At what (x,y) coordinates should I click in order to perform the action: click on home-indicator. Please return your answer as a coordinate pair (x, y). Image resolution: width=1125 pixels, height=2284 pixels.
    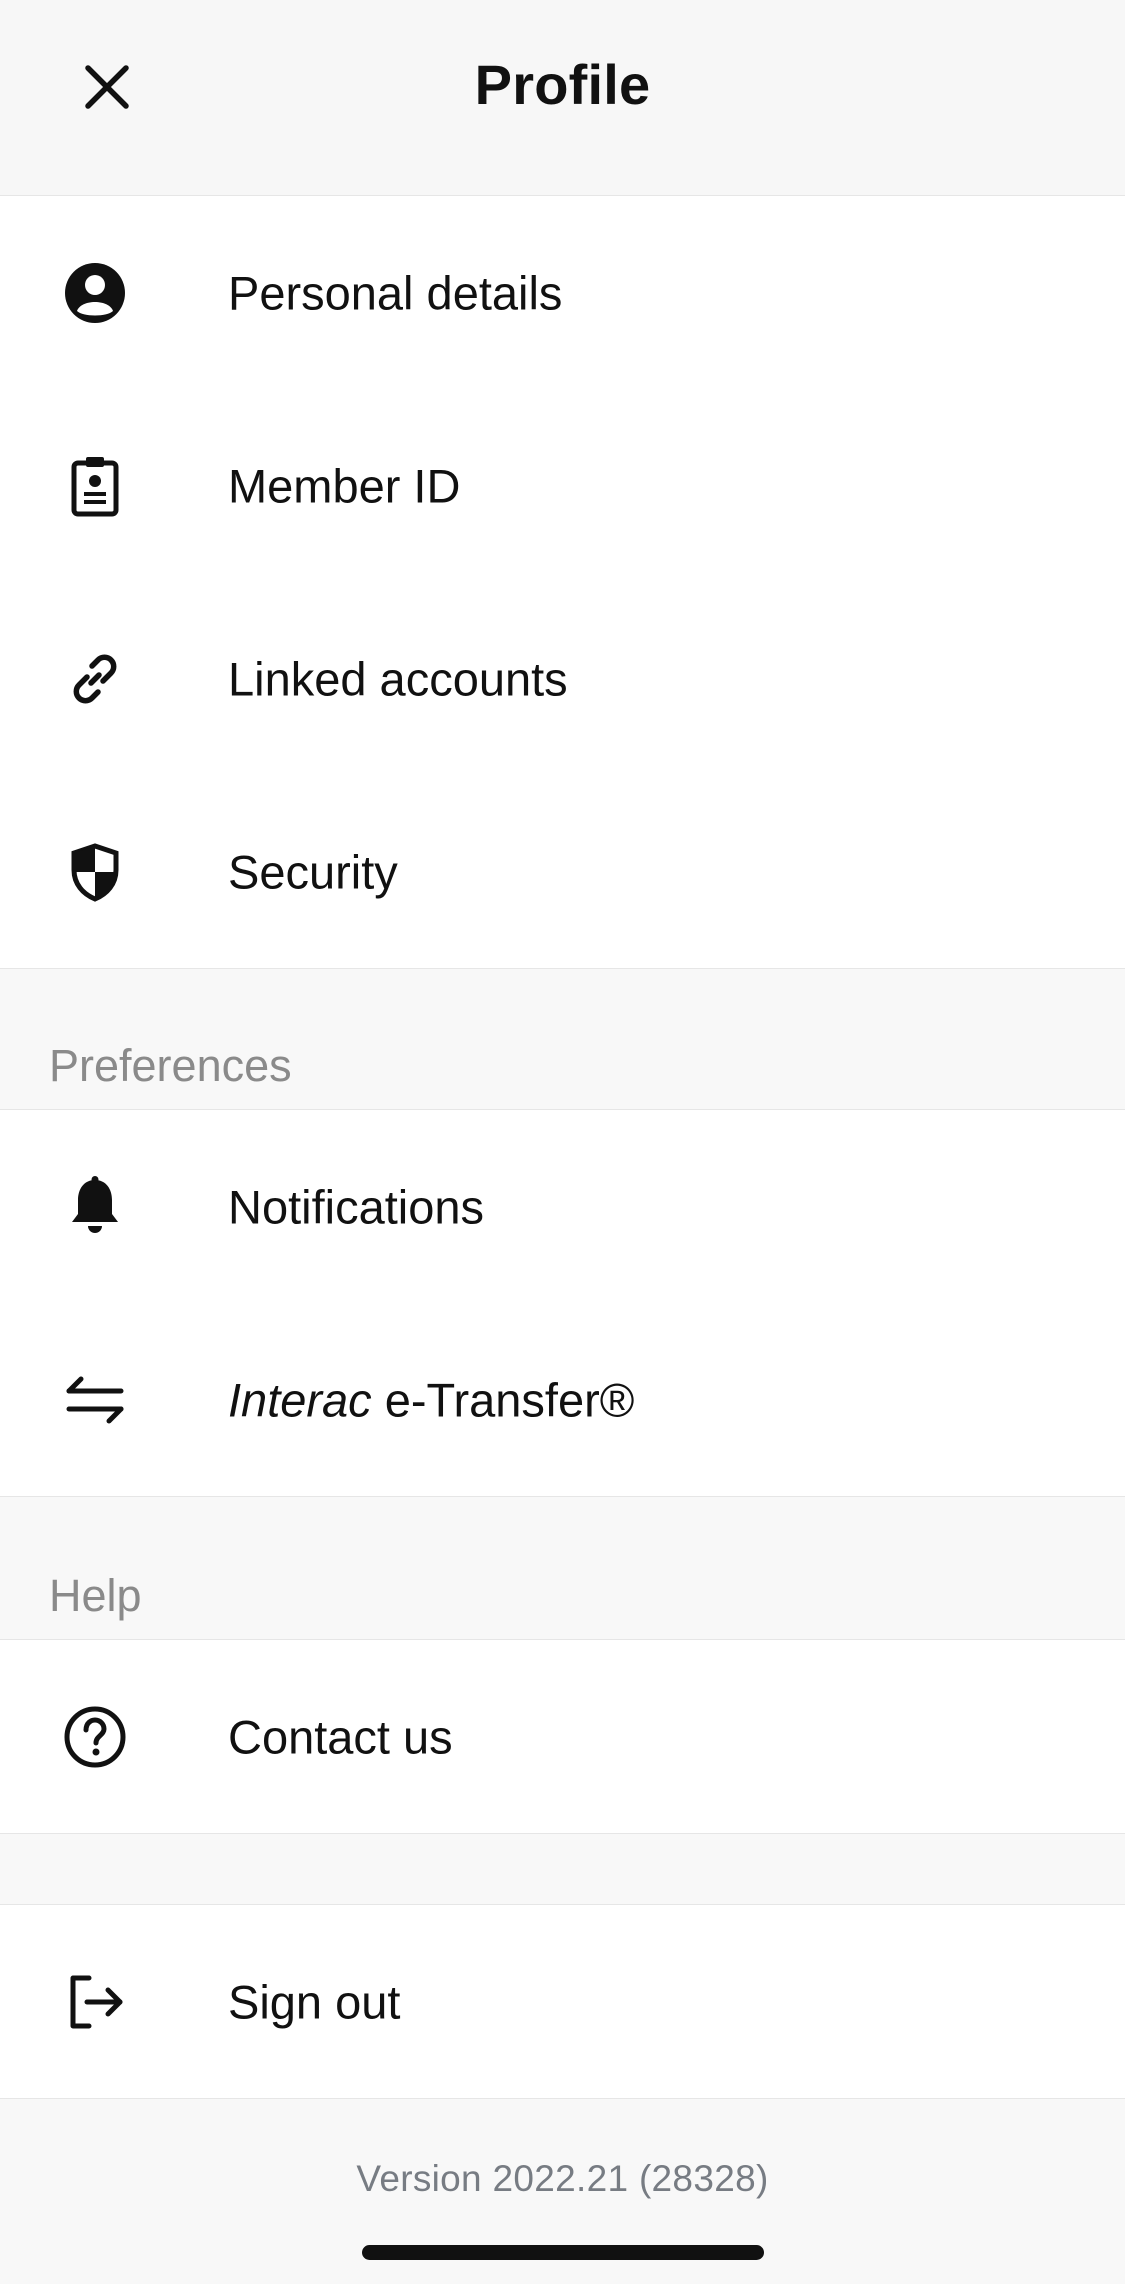
    Looking at the image, I should click on (563, 2252).